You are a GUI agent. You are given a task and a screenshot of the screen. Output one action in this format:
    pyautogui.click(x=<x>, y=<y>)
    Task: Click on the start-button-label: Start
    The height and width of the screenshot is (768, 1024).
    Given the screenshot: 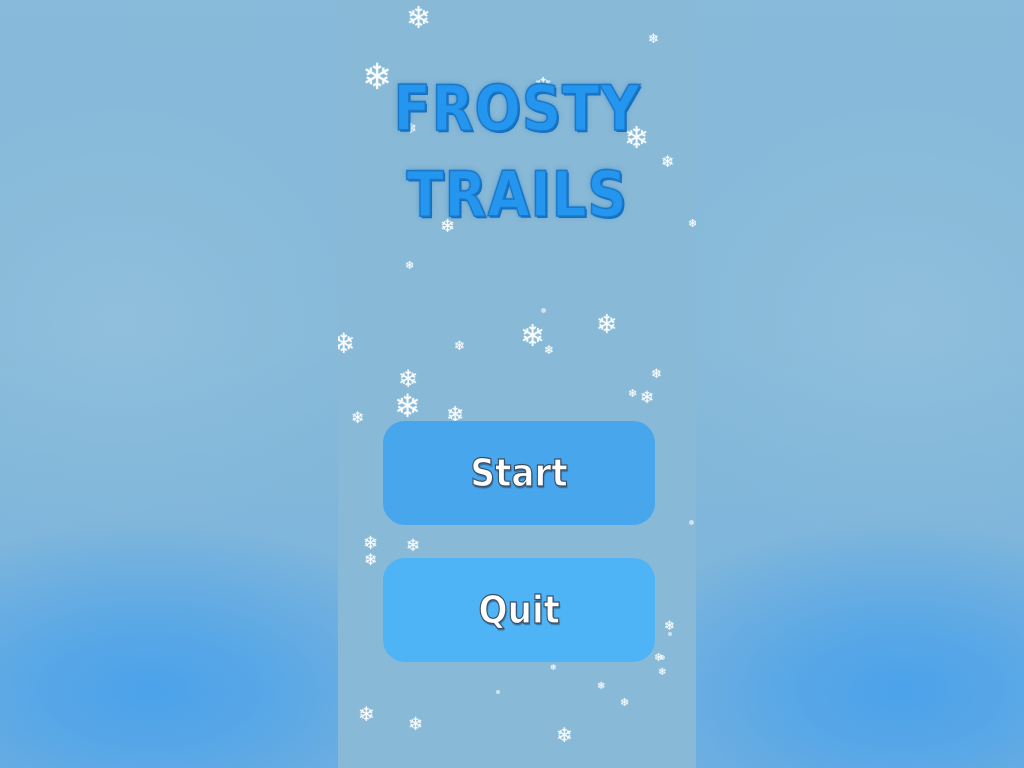 What is the action you would take?
    pyautogui.click(x=519, y=472)
    